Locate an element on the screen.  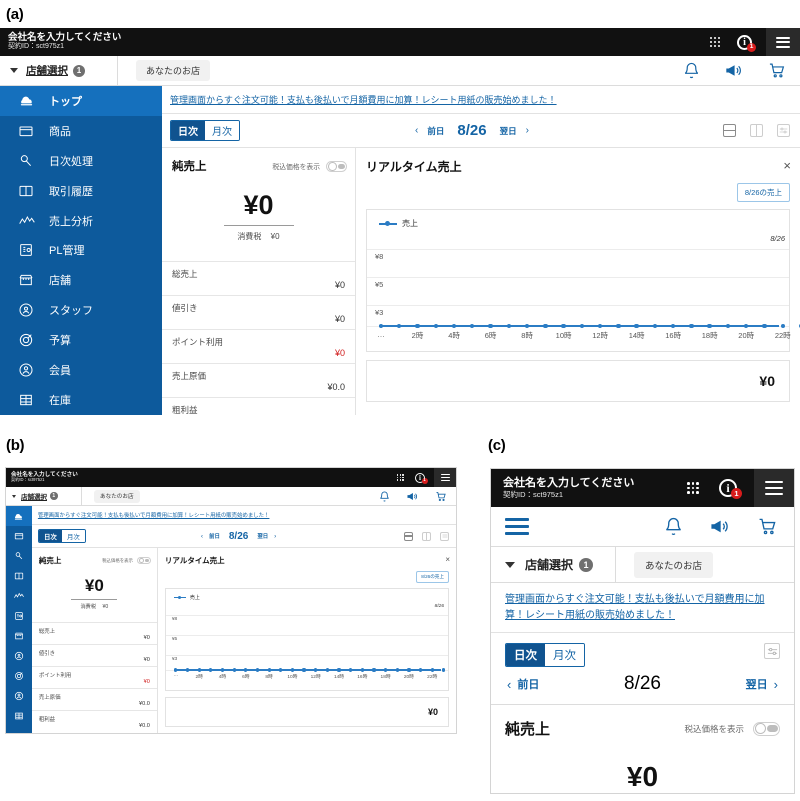
sidebar-item-daily: 日次処理 is located at coordinates (81, 161).